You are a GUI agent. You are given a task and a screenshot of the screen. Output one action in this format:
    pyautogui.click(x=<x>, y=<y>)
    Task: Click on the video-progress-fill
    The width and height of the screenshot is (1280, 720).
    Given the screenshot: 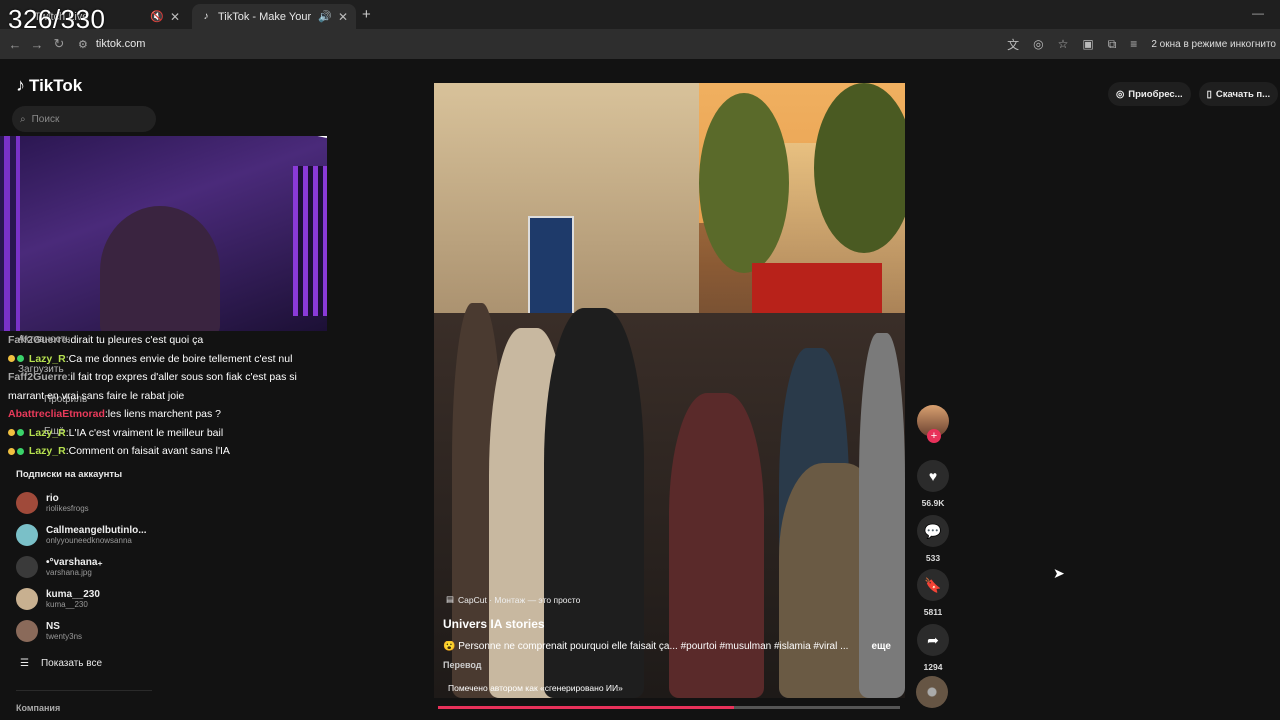 What is the action you would take?
    pyautogui.click(x=586, y=707)
    